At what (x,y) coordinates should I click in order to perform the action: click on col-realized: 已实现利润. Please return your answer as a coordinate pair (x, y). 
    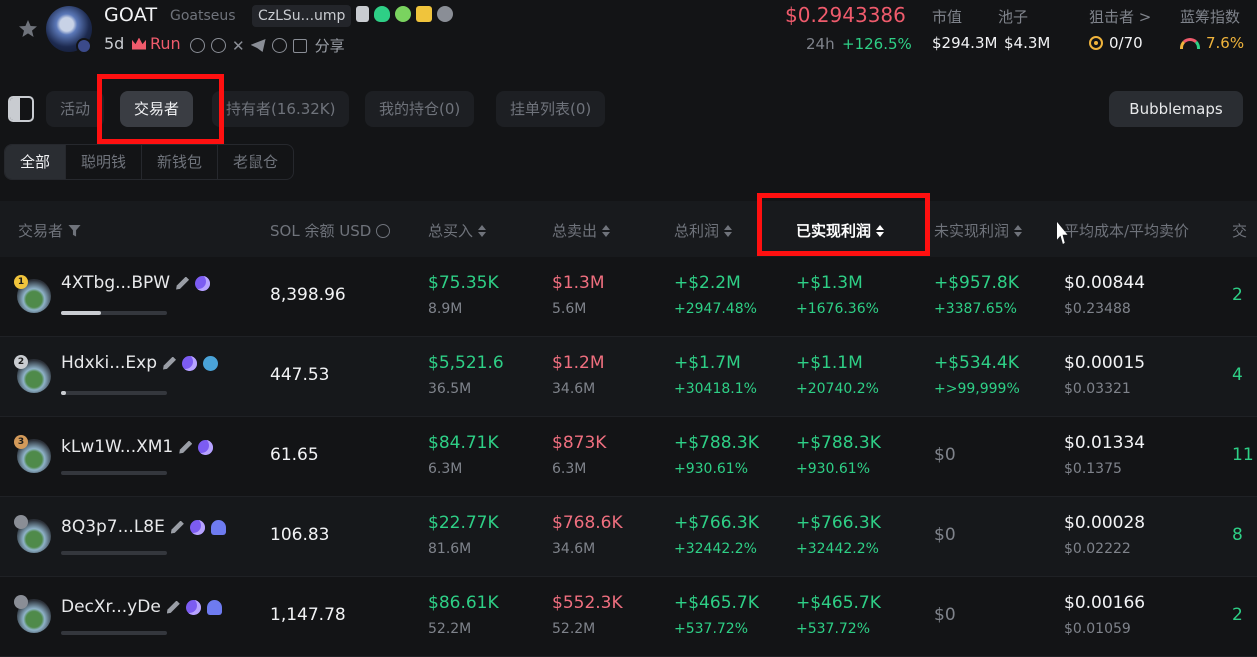
    Looking at the image, I should click on (840, 230).